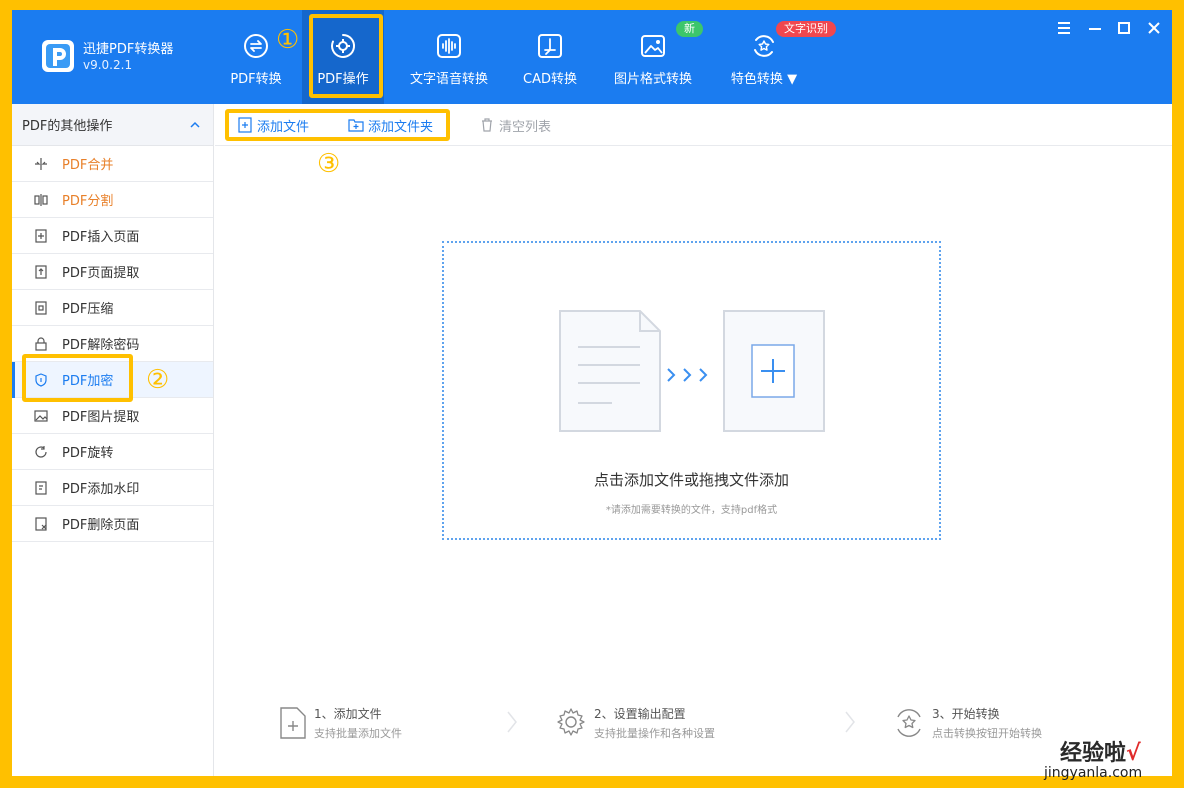  I want to click on app-logo-icon, so click(58, 56).